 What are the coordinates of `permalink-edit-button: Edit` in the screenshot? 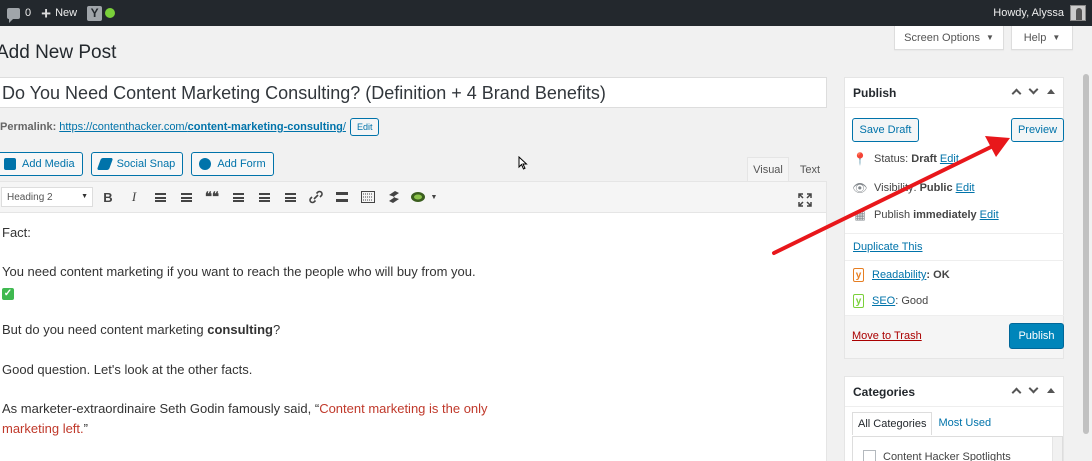 It's located at (364, 127).